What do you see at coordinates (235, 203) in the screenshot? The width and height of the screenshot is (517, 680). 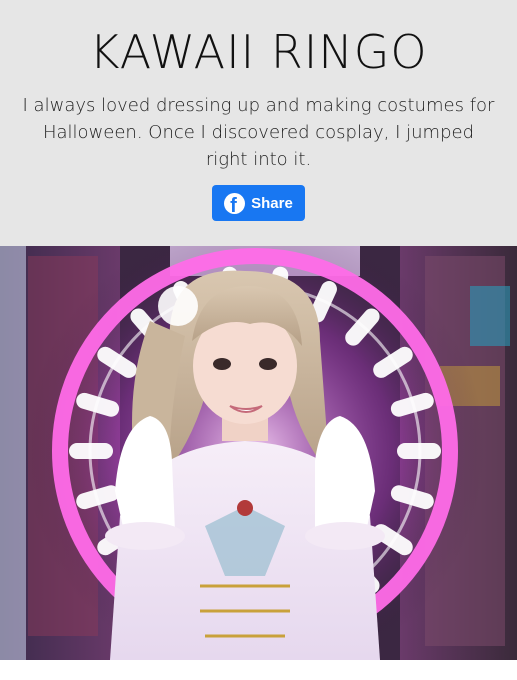 I see `facebook-icon` at bounding box center [235, 203].